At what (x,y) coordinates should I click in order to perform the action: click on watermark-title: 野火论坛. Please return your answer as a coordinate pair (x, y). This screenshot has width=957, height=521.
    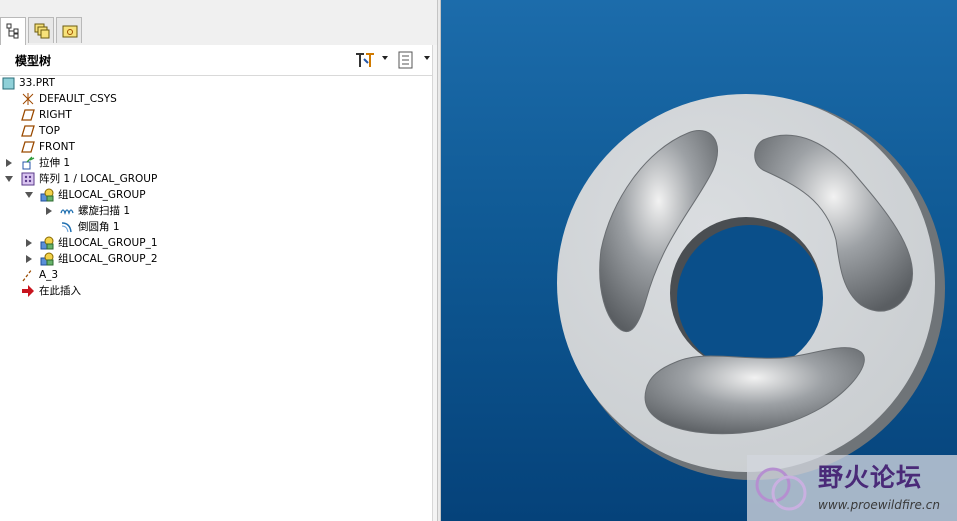
    Looking at the image, I should click on (870, 477).